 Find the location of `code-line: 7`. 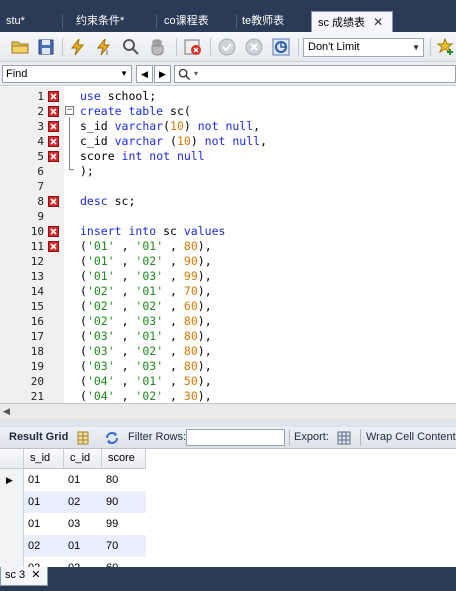

code-line: 7 is located at coordinates (228, 186).